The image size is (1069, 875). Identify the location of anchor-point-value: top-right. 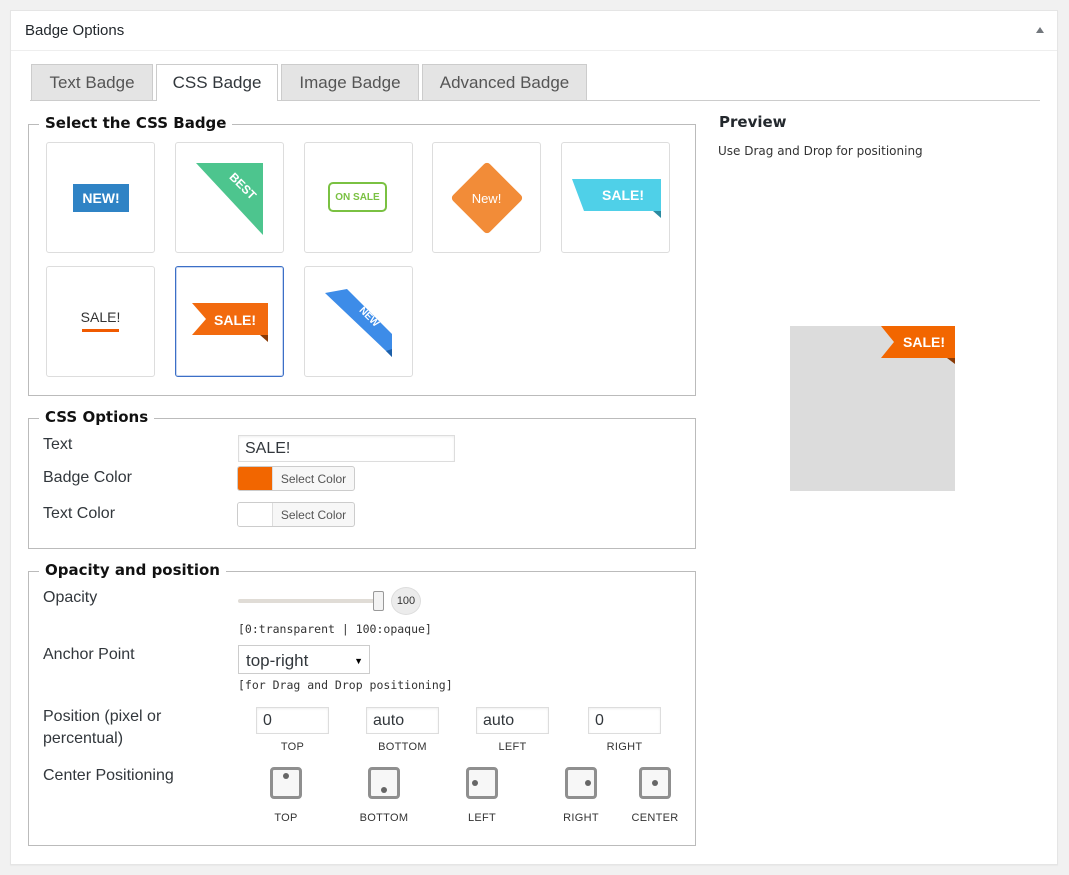
(277, 660).